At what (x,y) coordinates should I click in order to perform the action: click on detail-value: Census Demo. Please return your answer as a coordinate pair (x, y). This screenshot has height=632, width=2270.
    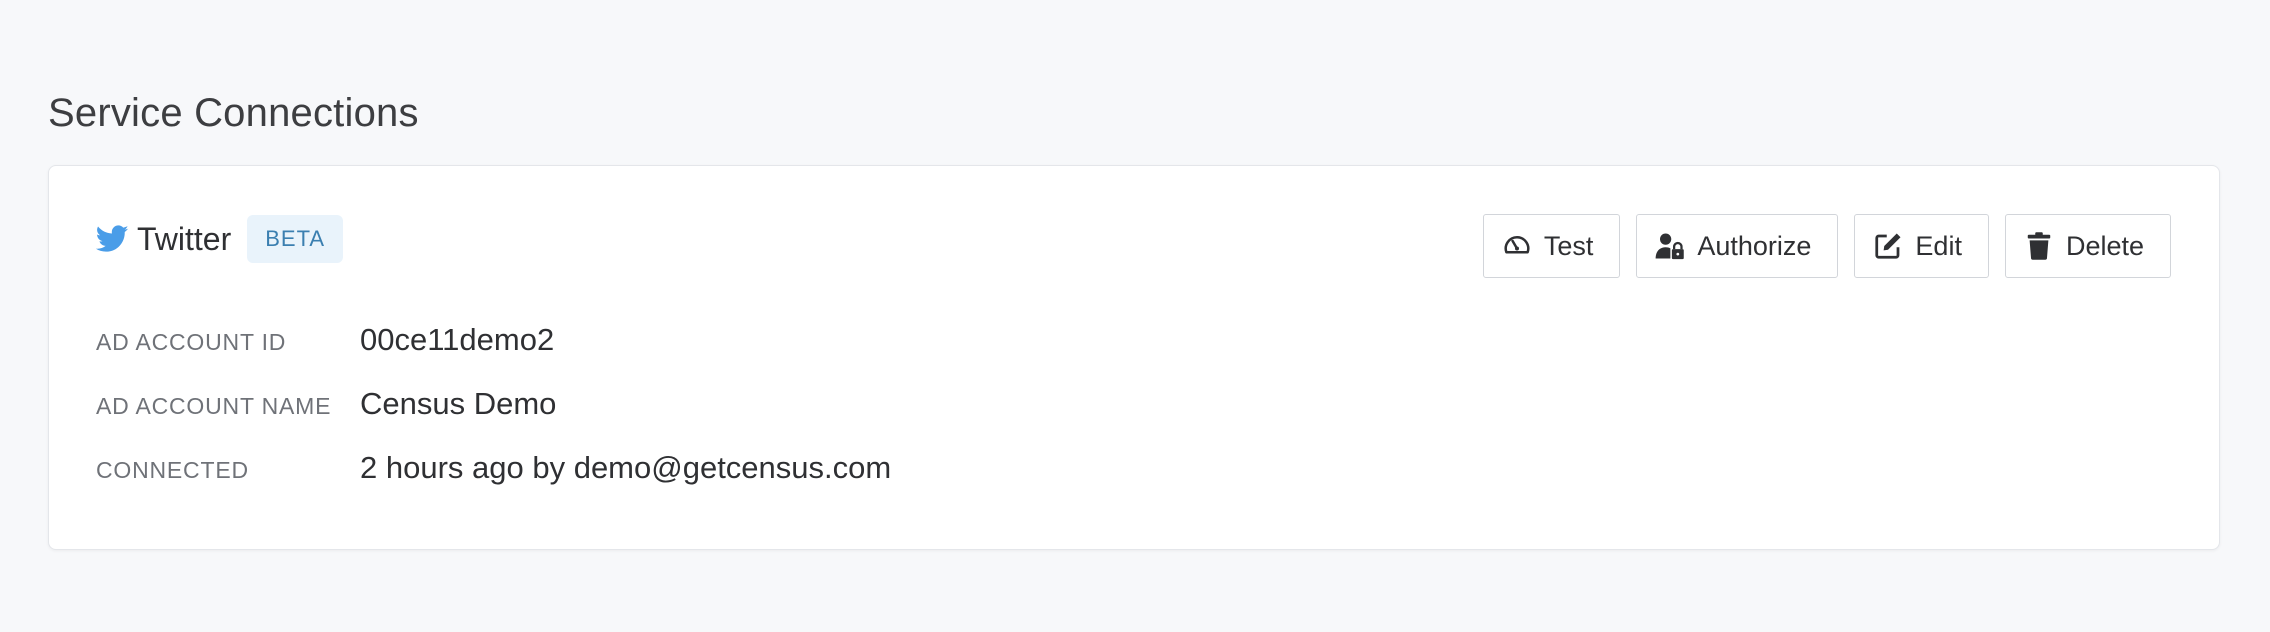
    Looking at the image, I should click on (458, 403).